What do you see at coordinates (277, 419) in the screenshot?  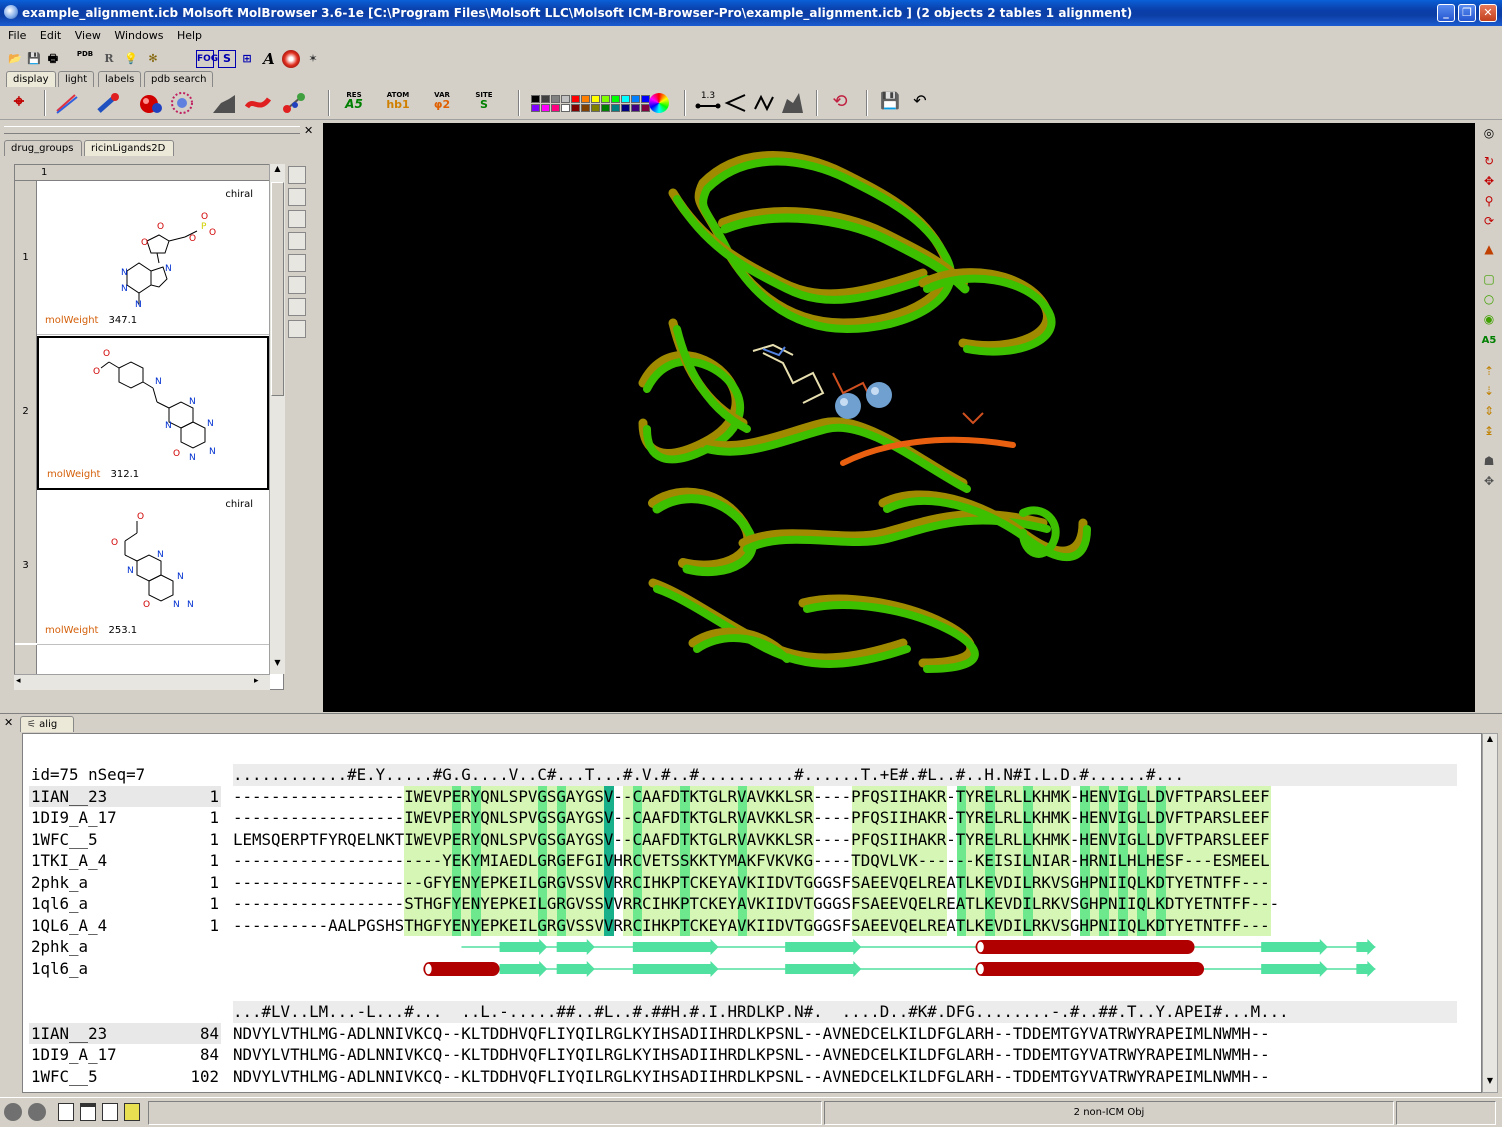 I see `table-vertical-scrollbar: ▲ ▼` at bounding box center [277, 419].